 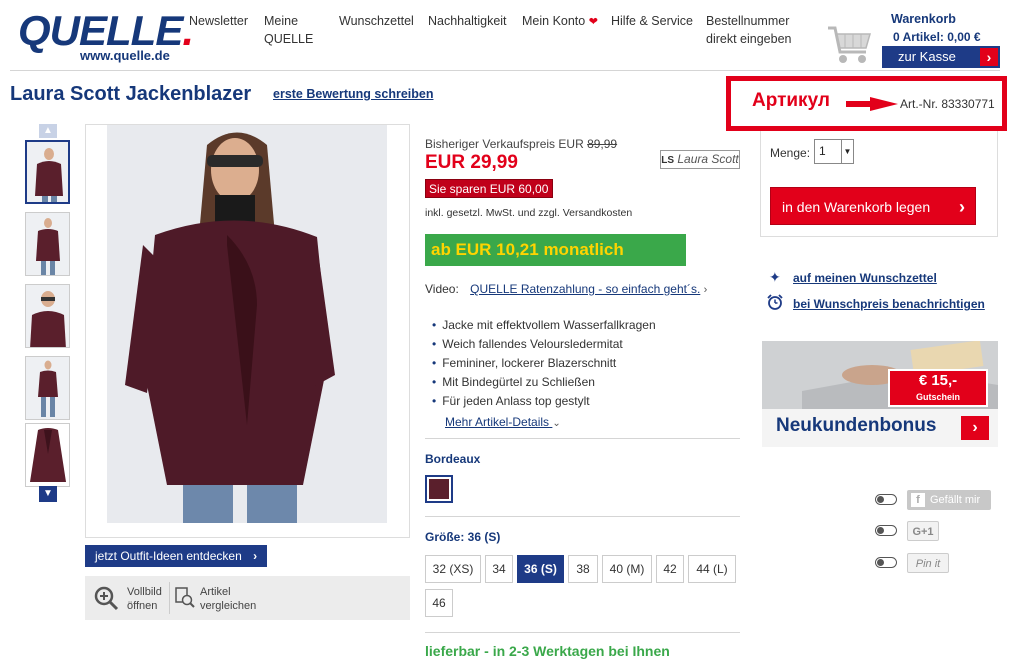 I want to click on write-review-link: erste Bewertung schreiben, so click(x=353, y=94).